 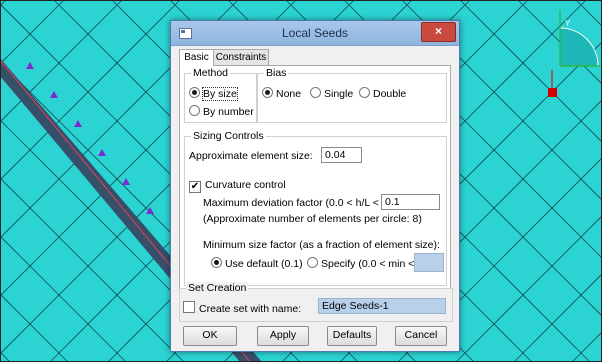 I want to click on sizing-title: Sizing Controls, so click(x=228, y=136).